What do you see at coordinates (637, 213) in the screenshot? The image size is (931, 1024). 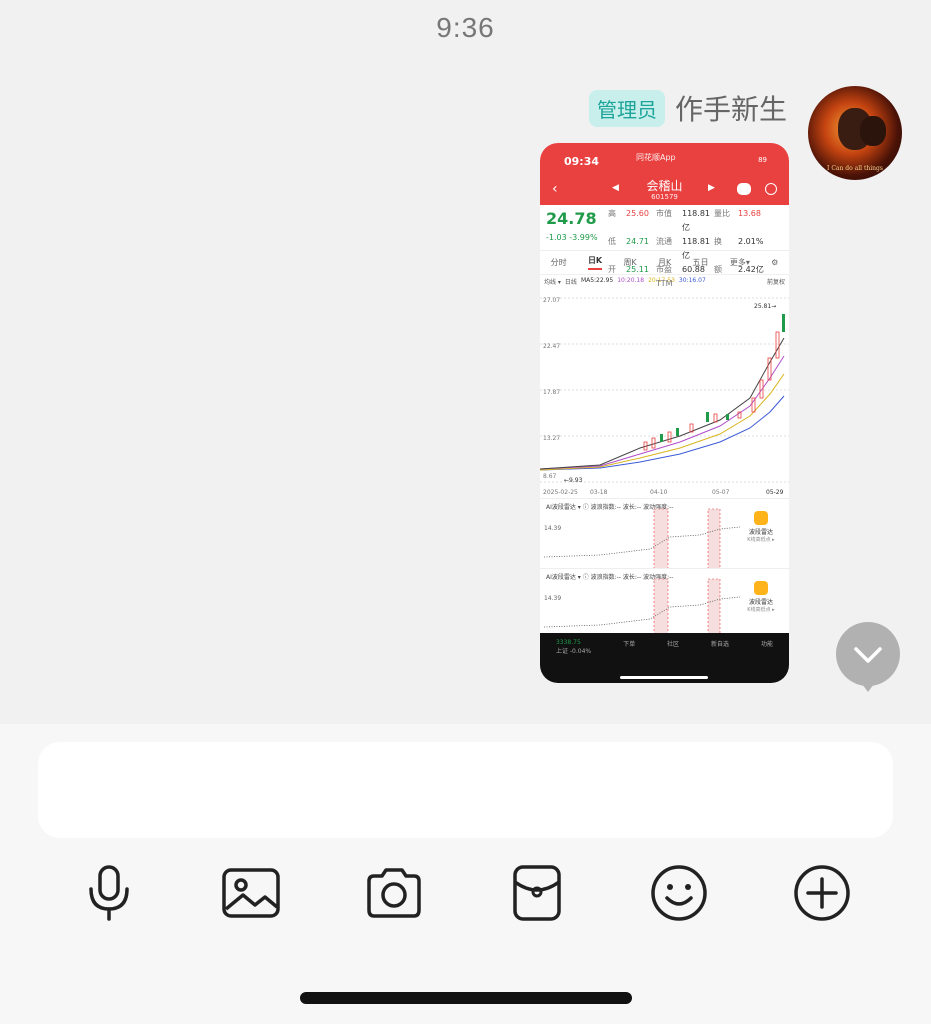 I see `q-high: 25.60` at bounding box center [637, 213].